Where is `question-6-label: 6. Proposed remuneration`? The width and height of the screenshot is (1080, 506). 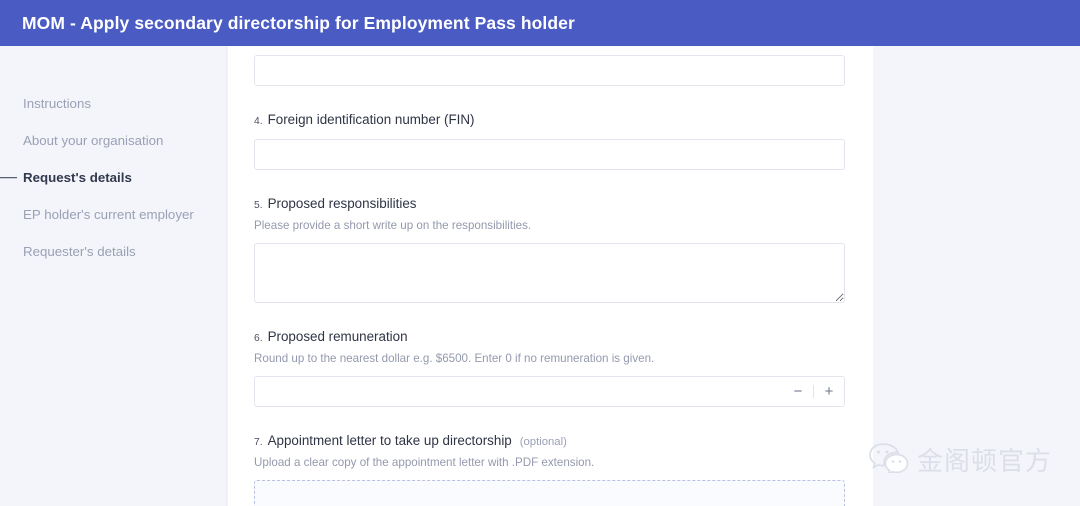
question-6-label: 6. Proposed remuneration is located at coordinates (550, 337).